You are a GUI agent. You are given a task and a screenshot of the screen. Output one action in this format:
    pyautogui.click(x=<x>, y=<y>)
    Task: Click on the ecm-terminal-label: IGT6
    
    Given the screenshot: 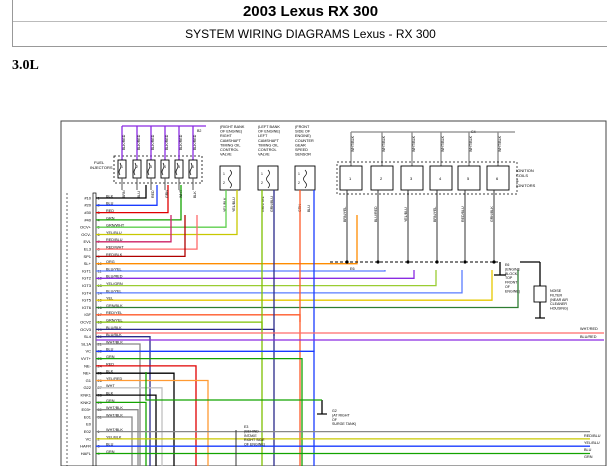 What is the action you would take?
    pyautogui.click(x=87, y=307)
    